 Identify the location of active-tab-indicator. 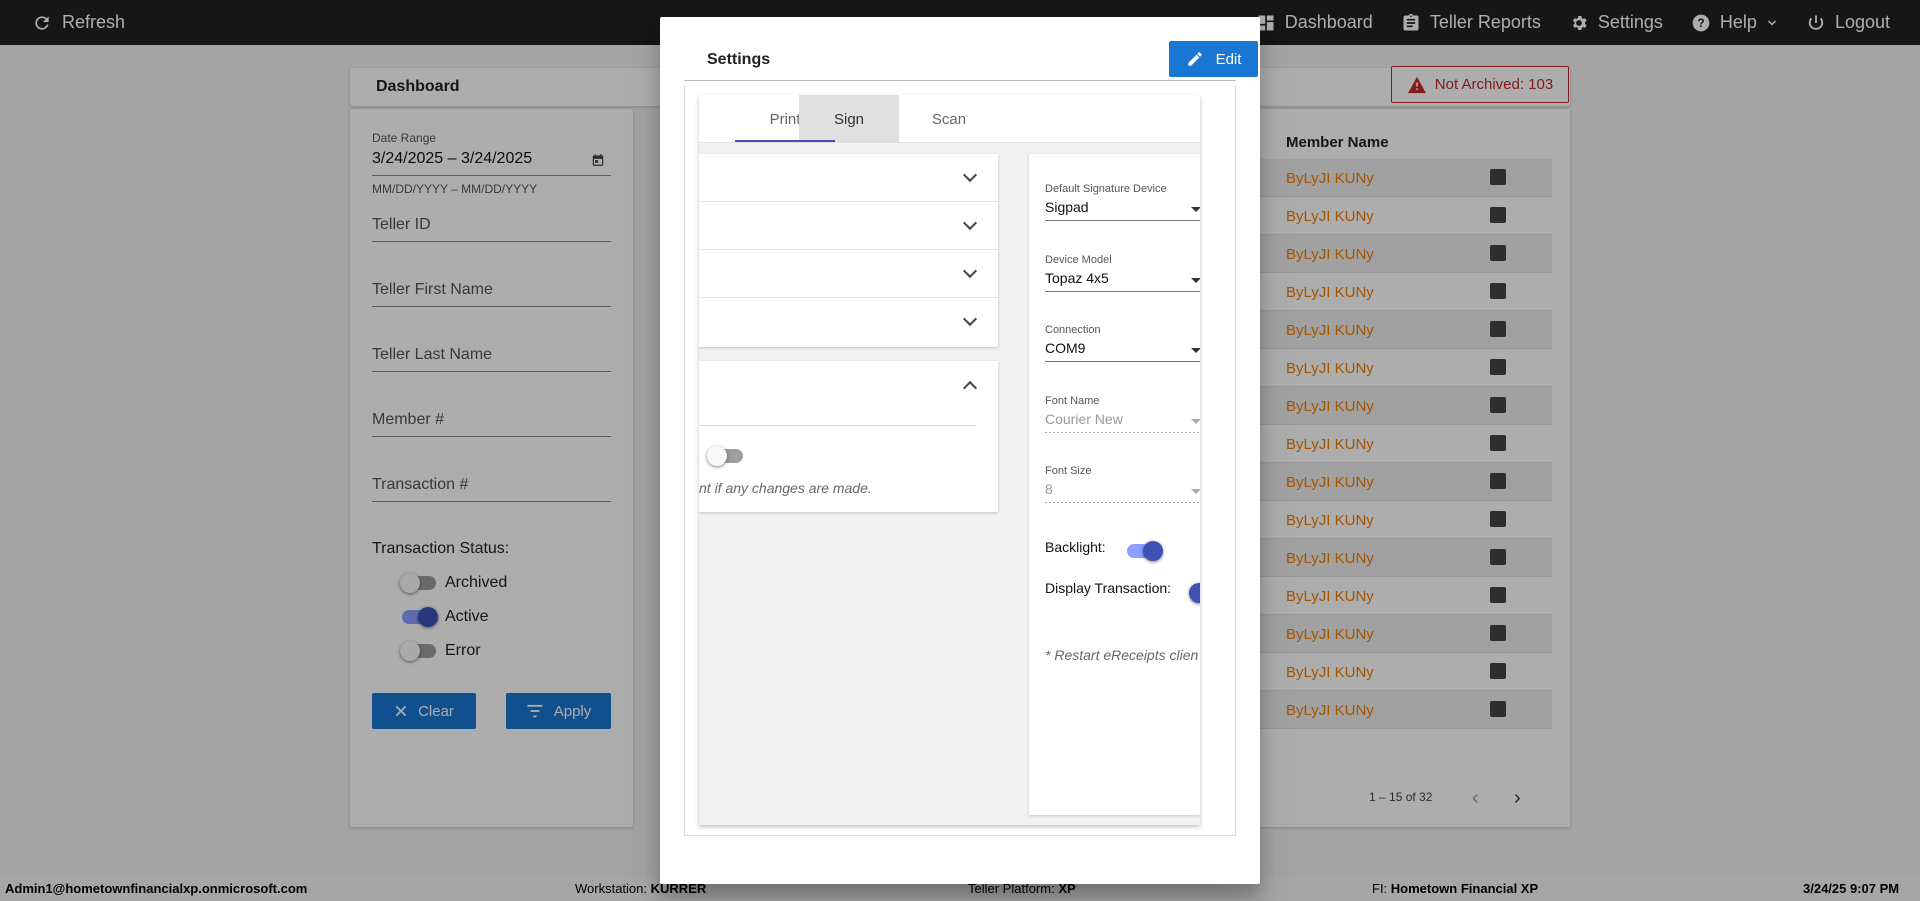
(785, 141).